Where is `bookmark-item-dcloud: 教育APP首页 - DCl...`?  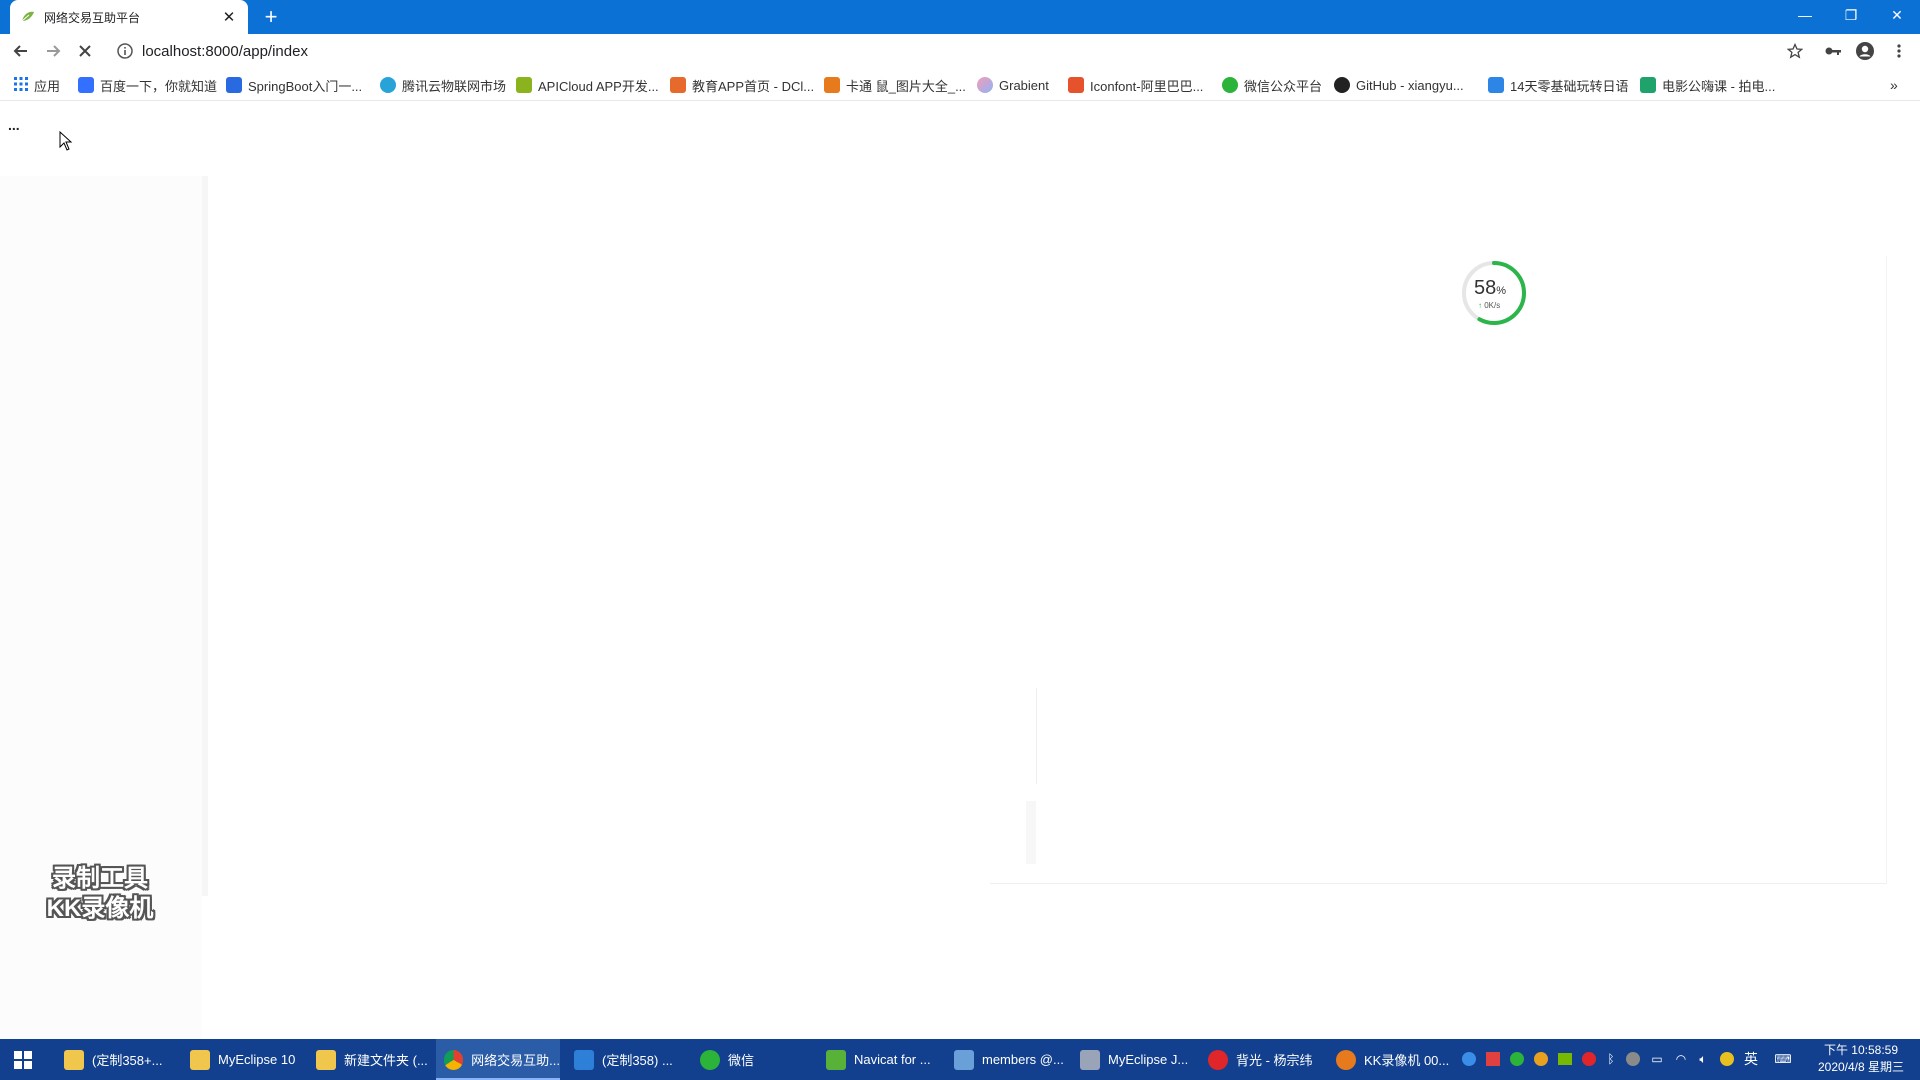 bookmark-item-dcloud: 教育APP首页 - DCl... is located at coordinates (742, 85).